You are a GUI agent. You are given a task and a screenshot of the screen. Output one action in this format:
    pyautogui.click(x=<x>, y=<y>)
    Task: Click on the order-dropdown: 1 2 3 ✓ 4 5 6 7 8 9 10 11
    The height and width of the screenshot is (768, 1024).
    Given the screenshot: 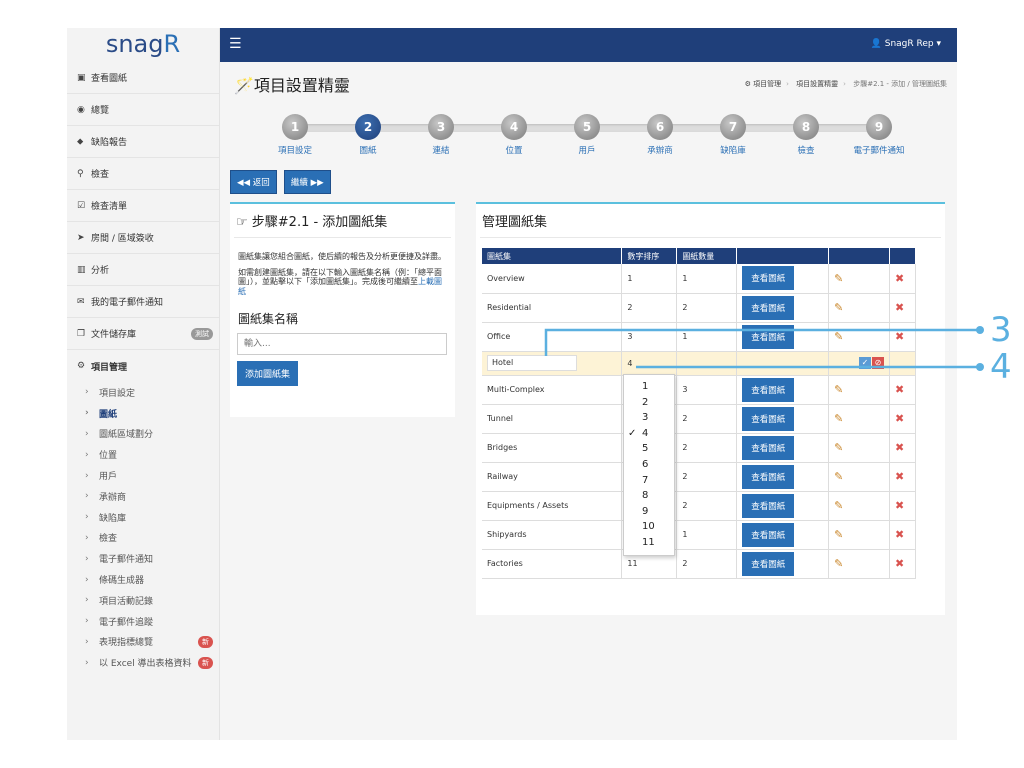 What is the action you would take?
    pyautogui.click(x=649, y=465)
    